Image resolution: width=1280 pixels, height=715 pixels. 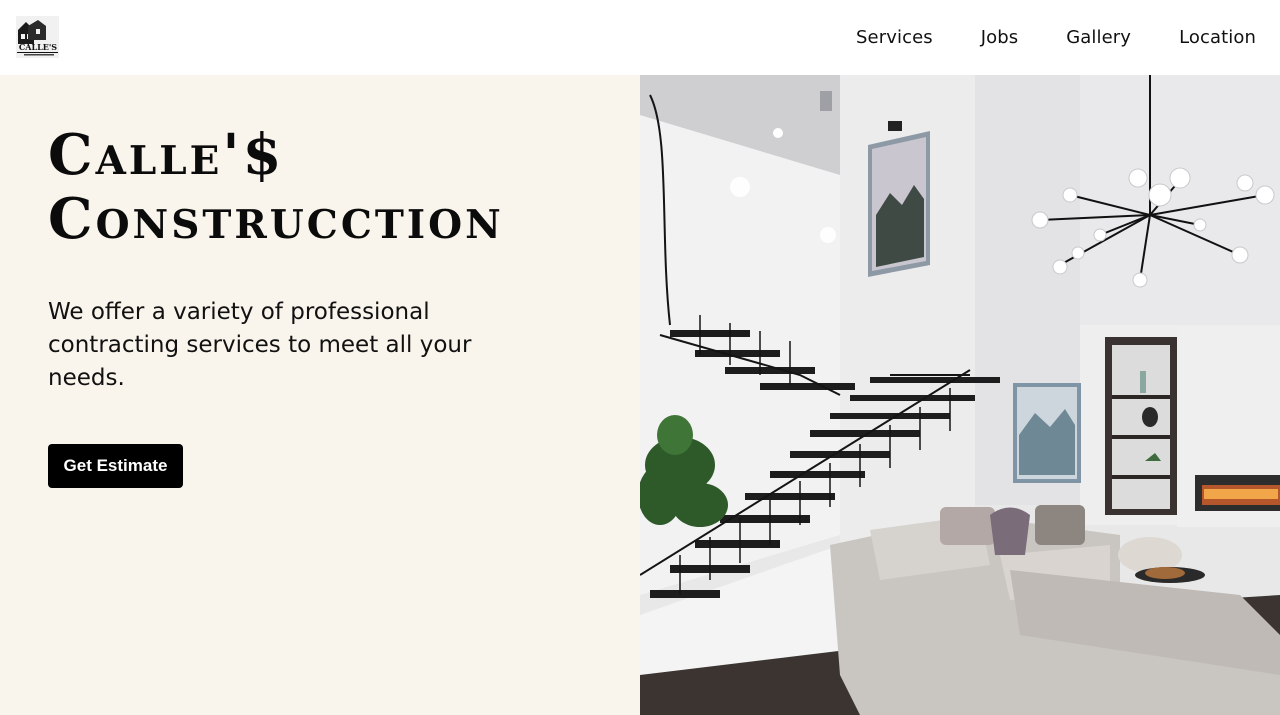 I want to click on title-line-2: Construcction, so click(x=276, y=219).